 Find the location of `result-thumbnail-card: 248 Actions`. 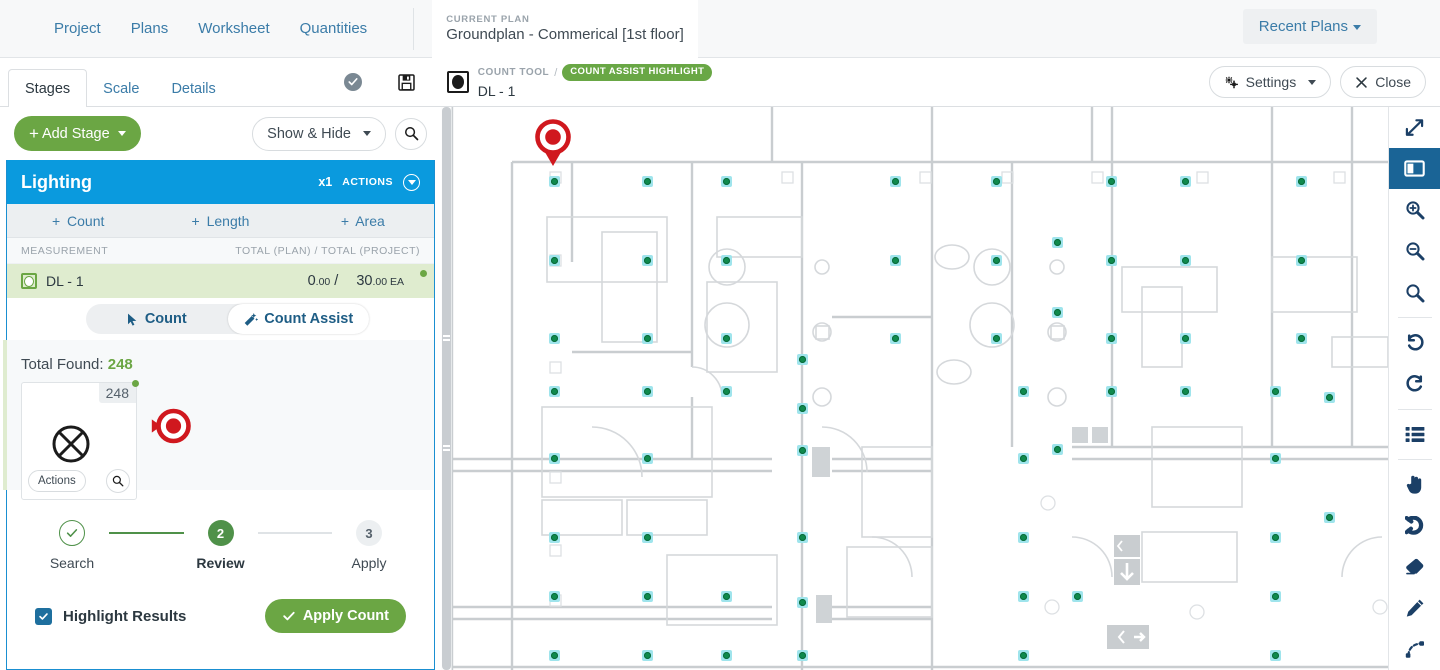

result-thumbnail-card: 248 Actions is located at coordinates (80, 440).